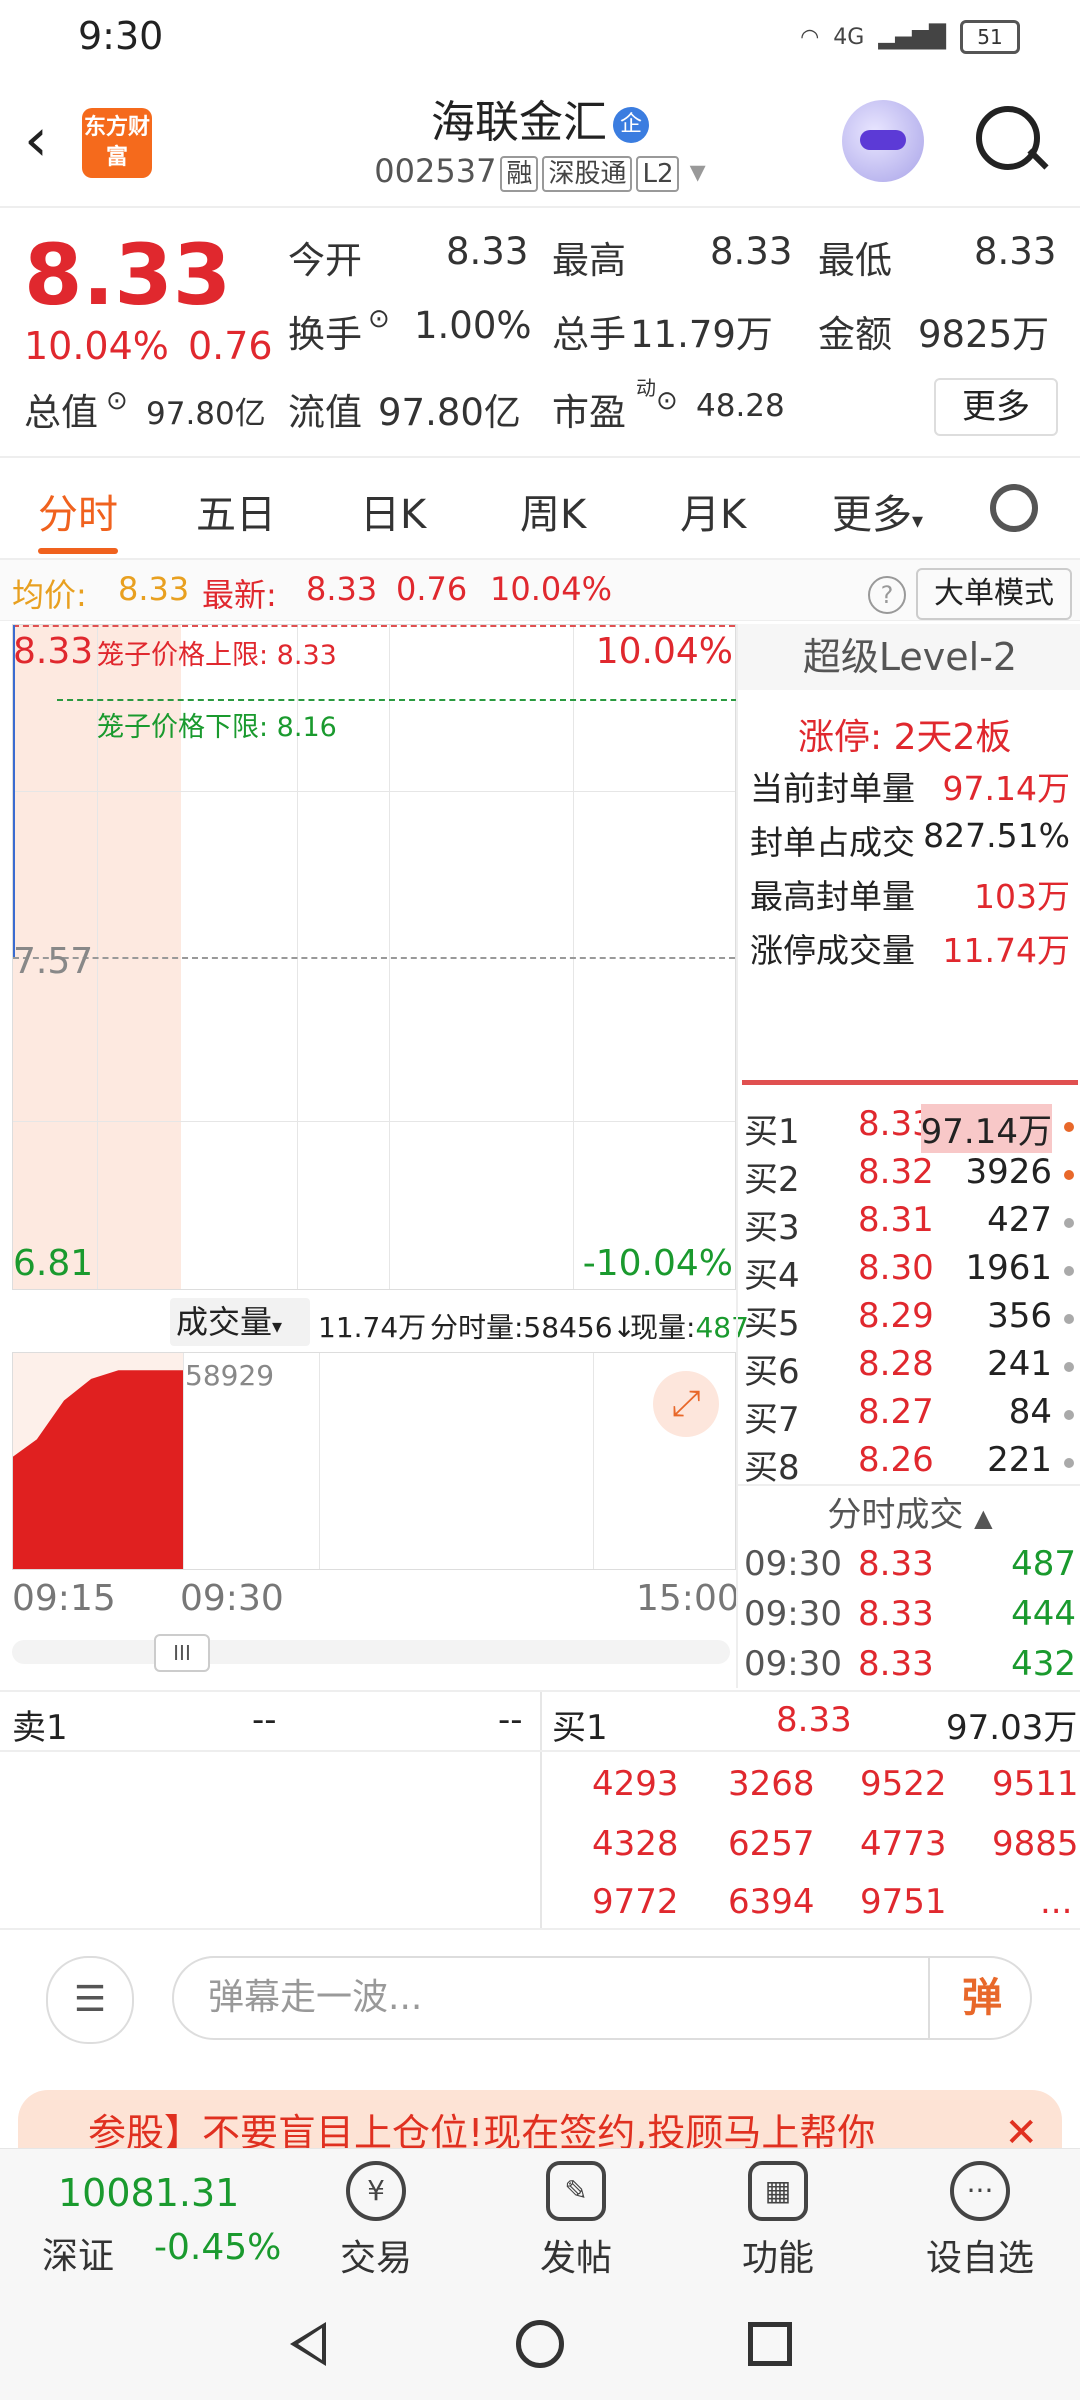 This screenshot has width=1080, height=2400. I want to click on latest-change: 0.76, so click(432, 589).